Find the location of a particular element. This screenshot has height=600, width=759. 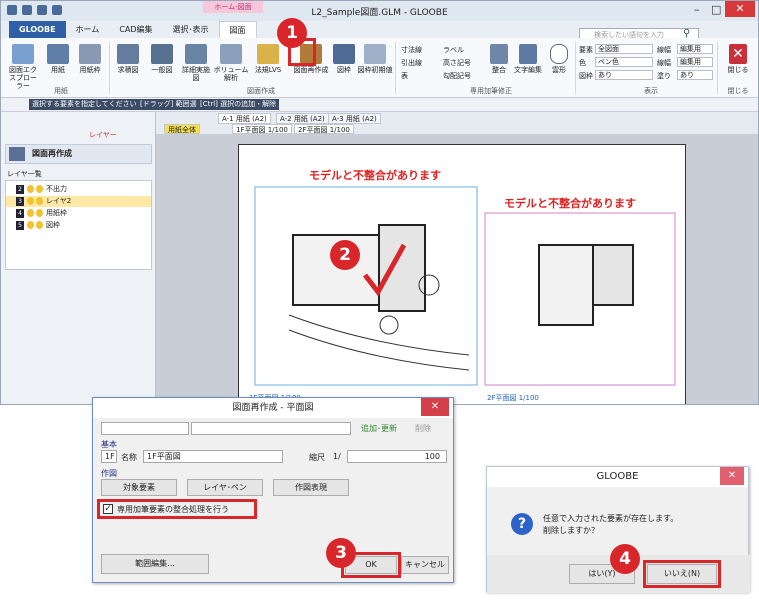

text-edit-button: 文字編集 is located at coordinates (528, 59).